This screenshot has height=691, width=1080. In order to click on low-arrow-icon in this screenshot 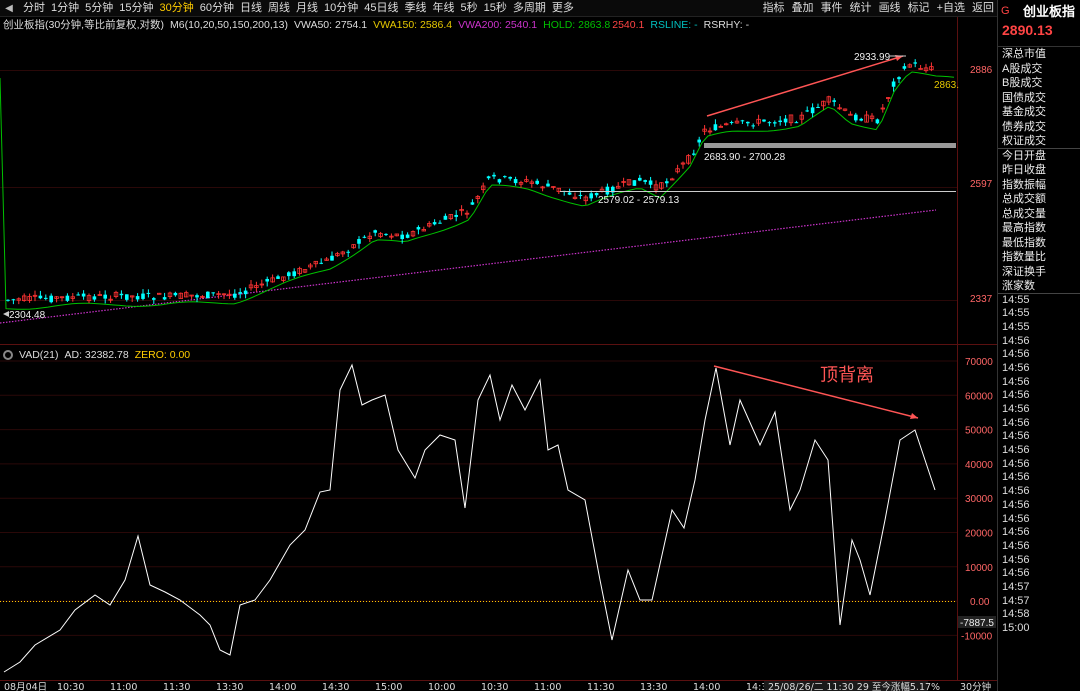, I will do `click(6, 314)`.